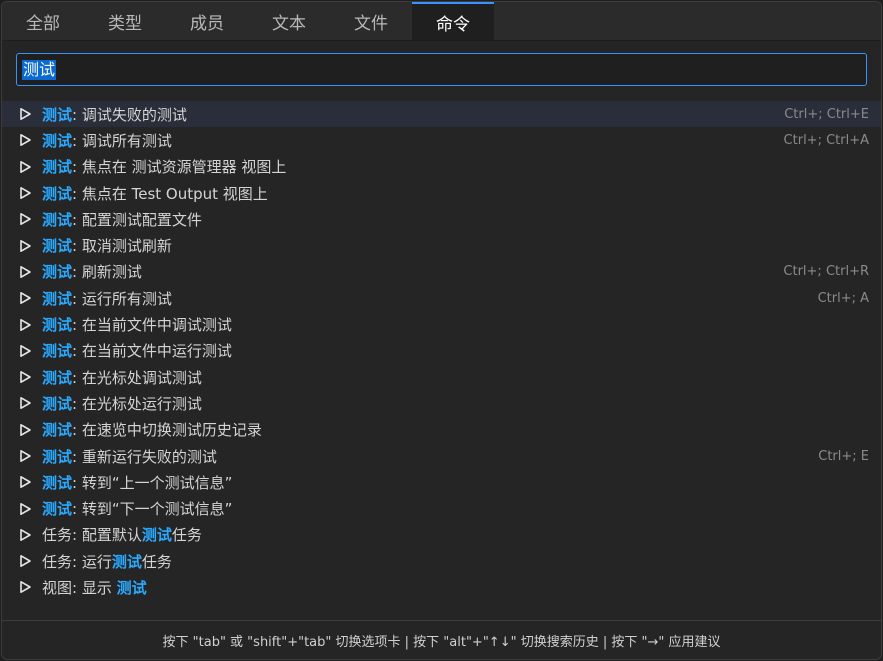 This screenshot has width=883, height=661. I want to click on command-label: 测试: 在当前文件中运行测试, so click(455, 350).